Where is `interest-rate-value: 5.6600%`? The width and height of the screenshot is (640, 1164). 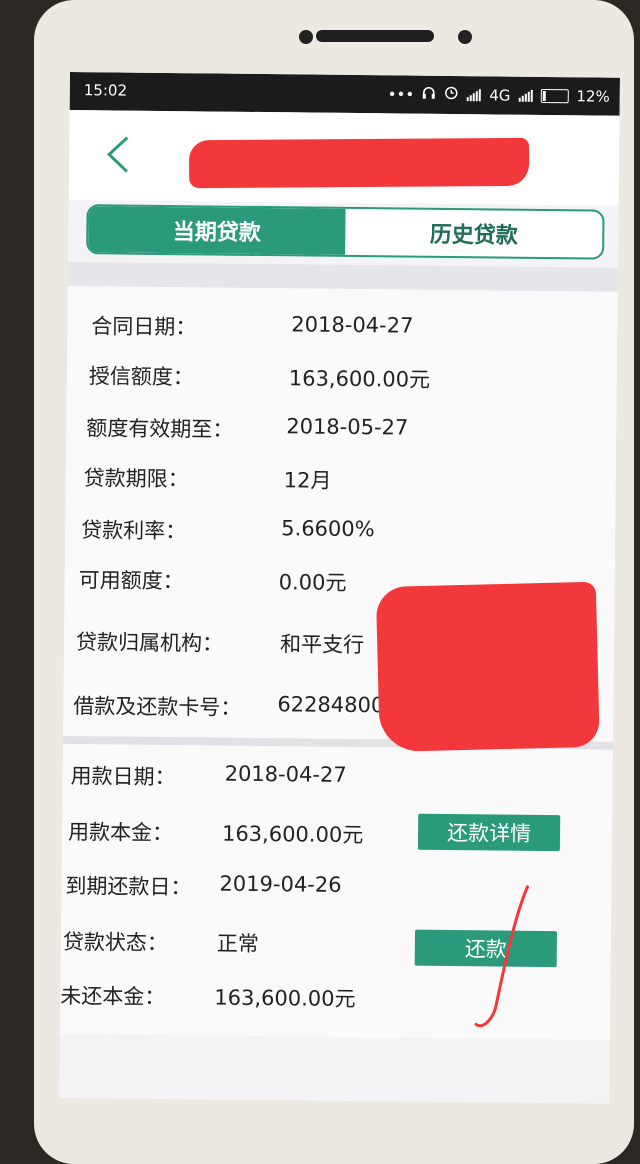 interest-rate-value: 5.6600% is located at coordinates (328, 529).